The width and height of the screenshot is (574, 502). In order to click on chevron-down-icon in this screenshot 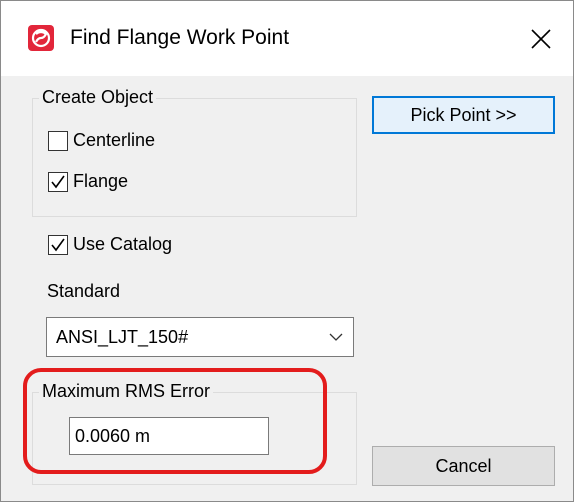, I will do `click(336, 337)`.